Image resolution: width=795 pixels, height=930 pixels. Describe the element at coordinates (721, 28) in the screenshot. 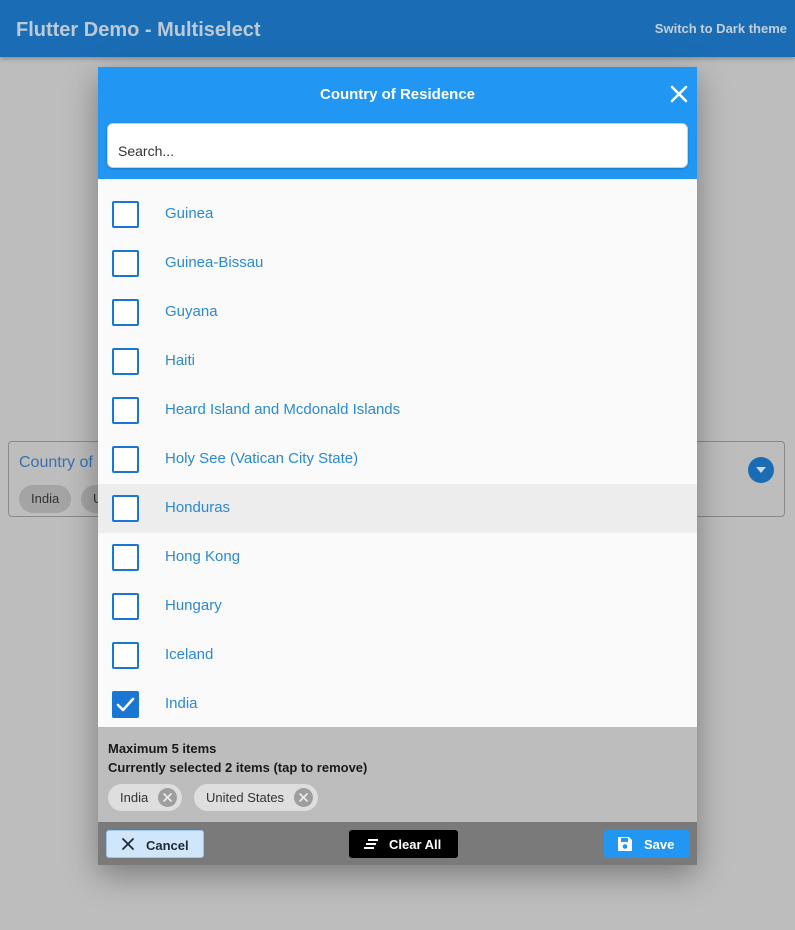

I see `dark-theme-toggle: Switch to Dark theme` at that location.